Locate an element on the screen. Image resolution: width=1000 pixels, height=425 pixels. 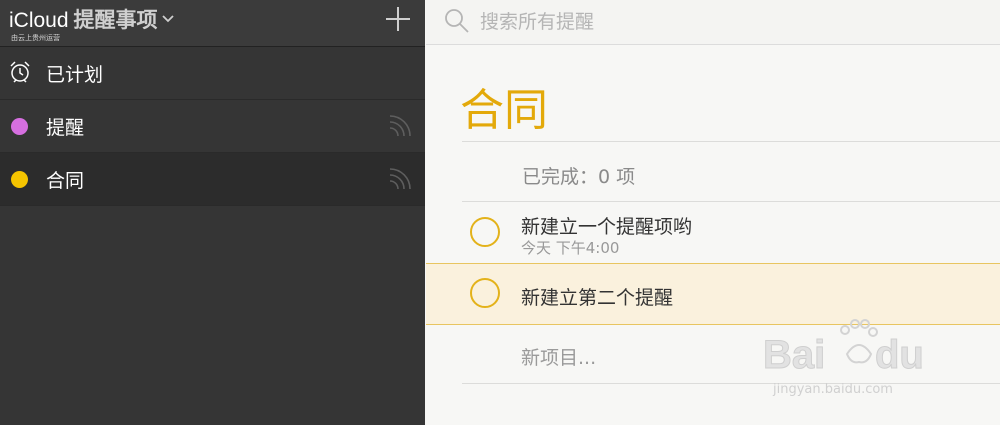
svg-text: Bai is located at coordinates (794, 355).